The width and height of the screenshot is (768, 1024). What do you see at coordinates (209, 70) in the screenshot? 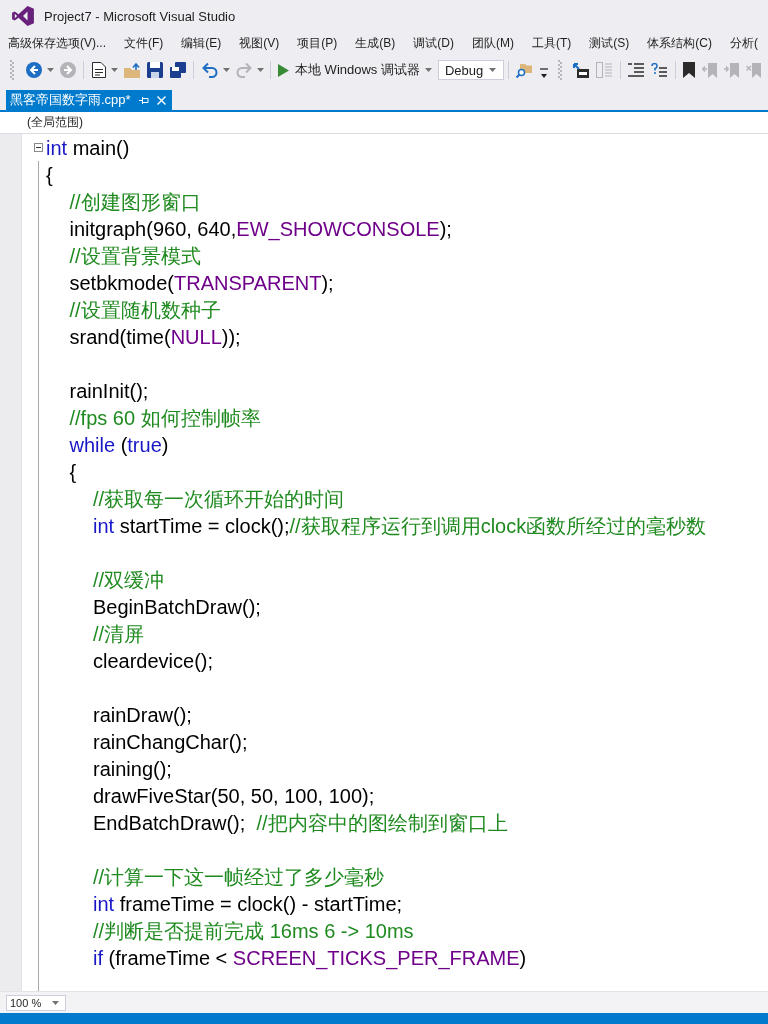
I see `undo-icon` at bounding box center [209, 70].